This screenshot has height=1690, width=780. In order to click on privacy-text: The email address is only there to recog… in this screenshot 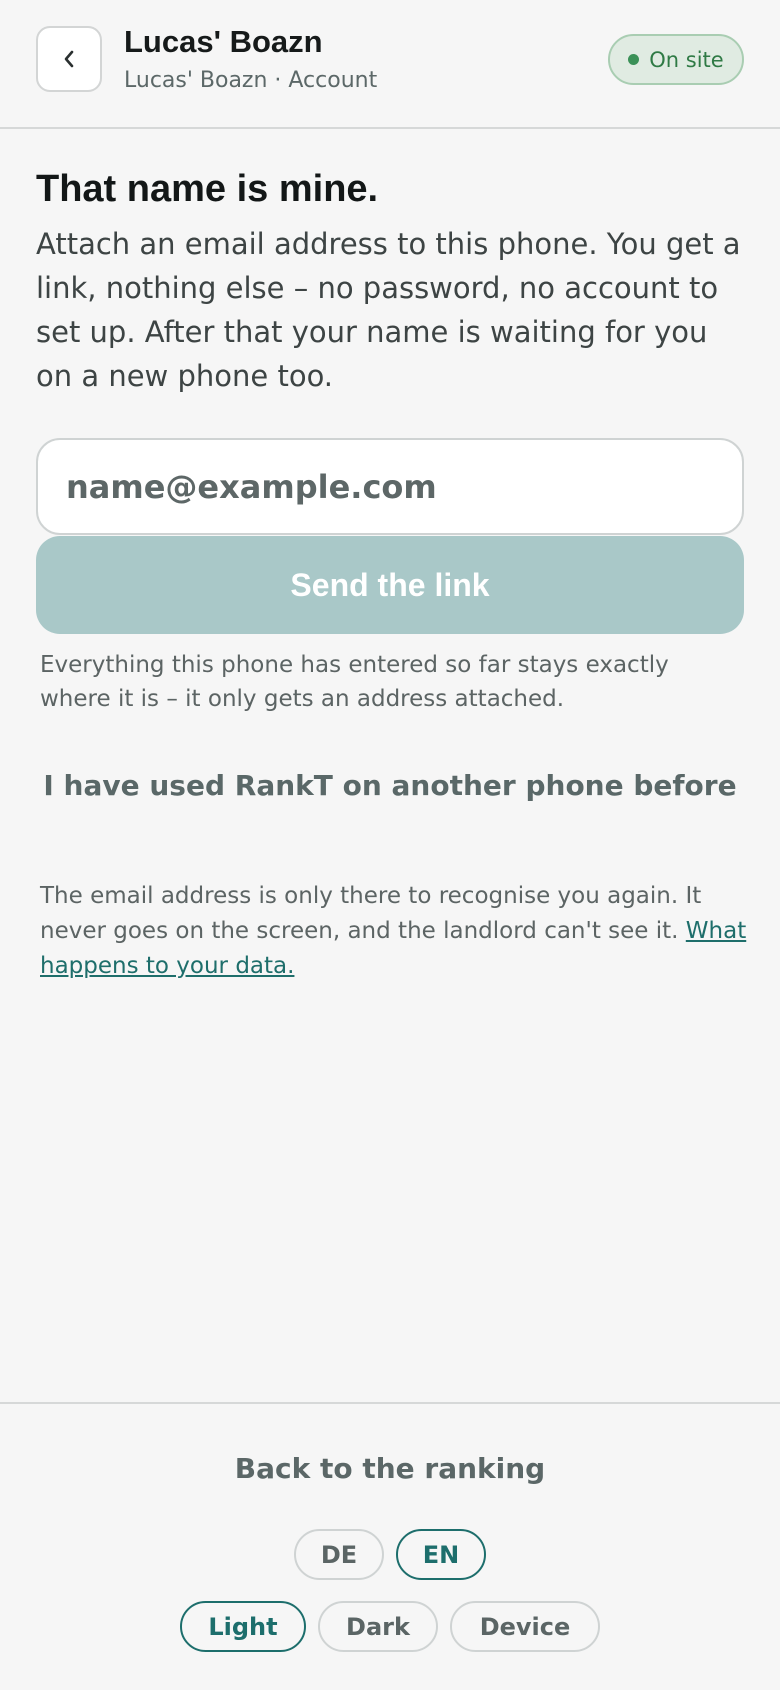, I will do `click(371, 913)`.